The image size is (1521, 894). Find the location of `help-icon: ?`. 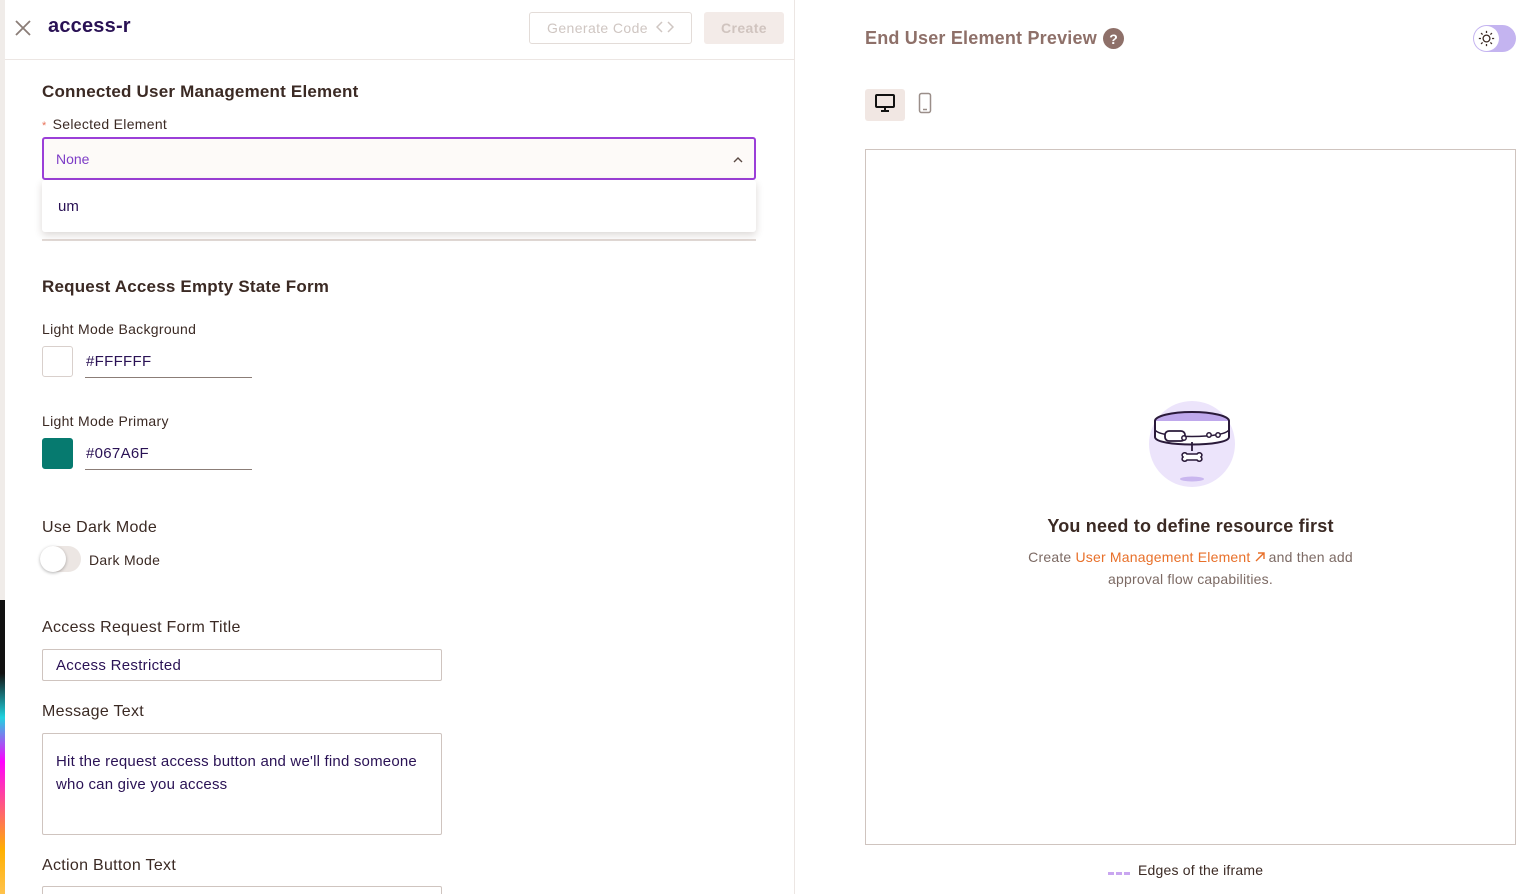

help-icon: ? is located at coordinates (1113, 38).